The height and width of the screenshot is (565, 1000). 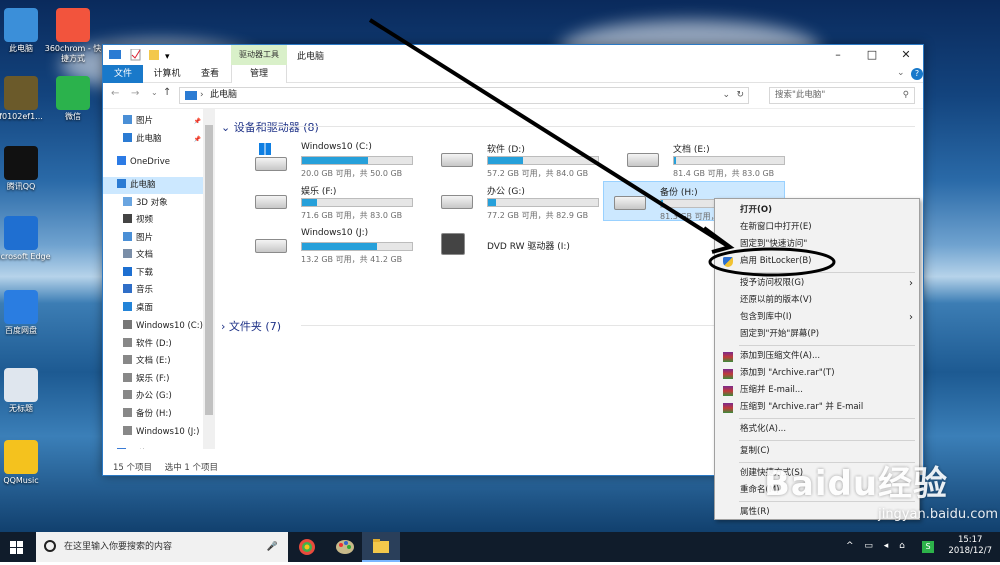 What do you see at coordinates (335, 233) in the screenshot?
I see `drive-name: Windows10 (J:)` at bounding box center [335, 233].